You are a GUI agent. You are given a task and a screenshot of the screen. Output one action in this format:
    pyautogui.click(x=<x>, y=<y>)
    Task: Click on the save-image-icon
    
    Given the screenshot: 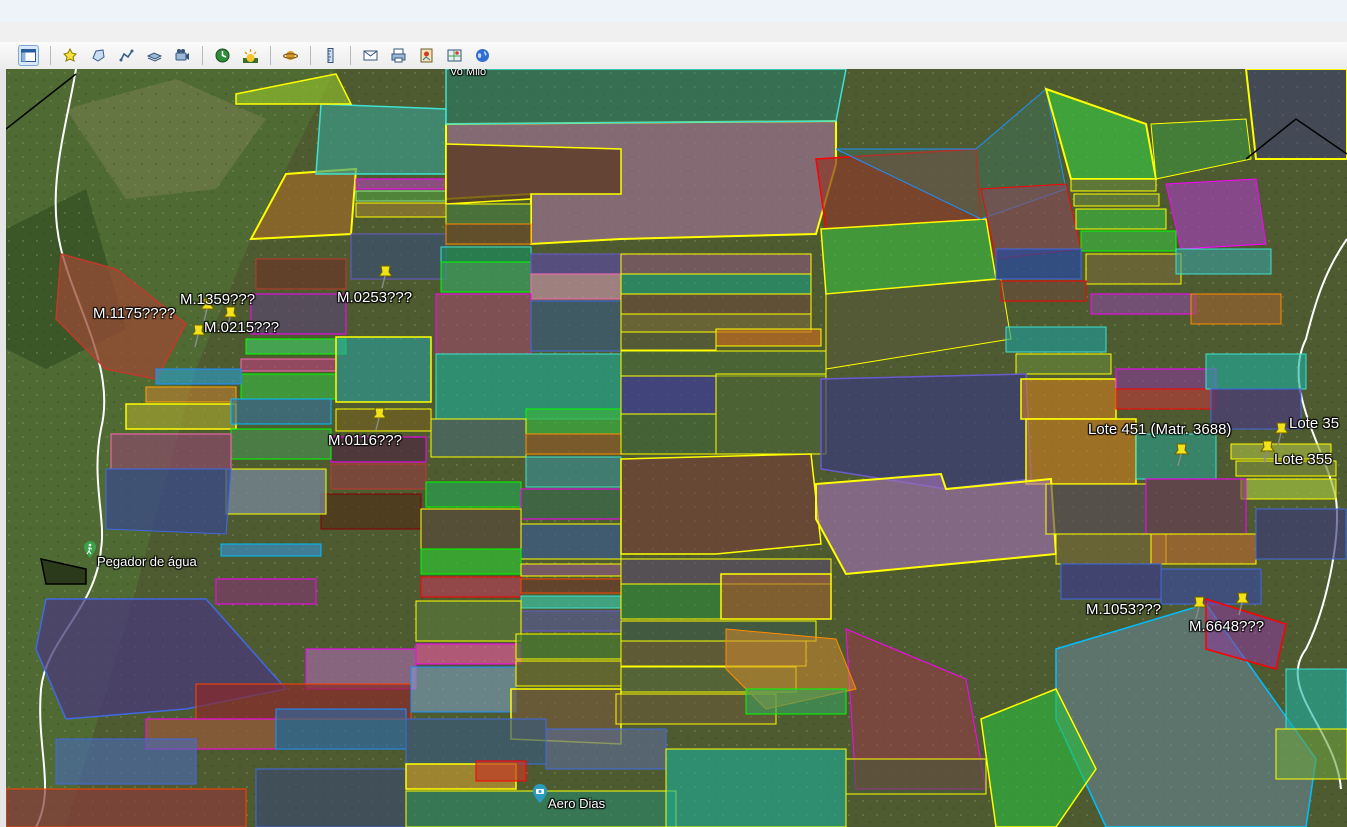 What is the action you would take?
    pyautogui.click(x=426, y=55)
    